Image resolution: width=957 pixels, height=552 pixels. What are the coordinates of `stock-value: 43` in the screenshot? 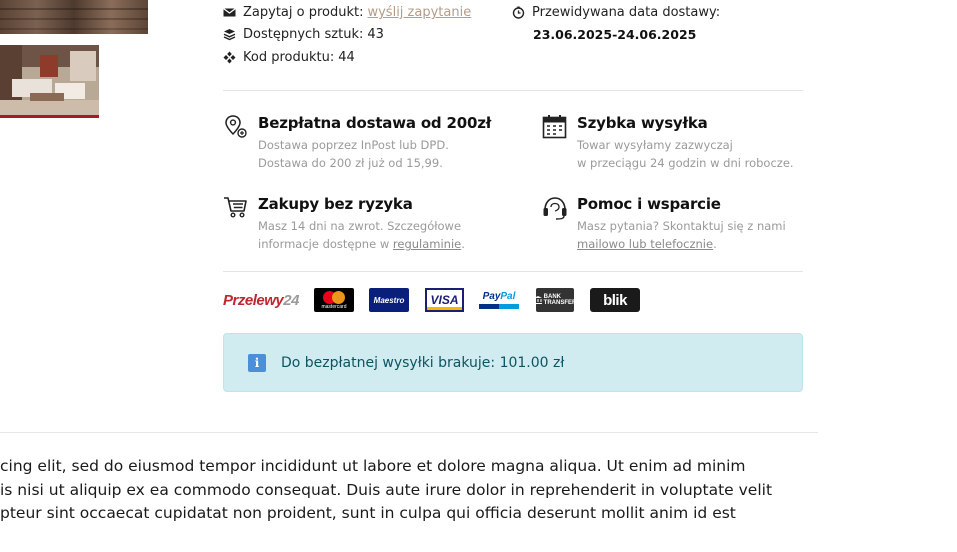 It's located at (375, 34).